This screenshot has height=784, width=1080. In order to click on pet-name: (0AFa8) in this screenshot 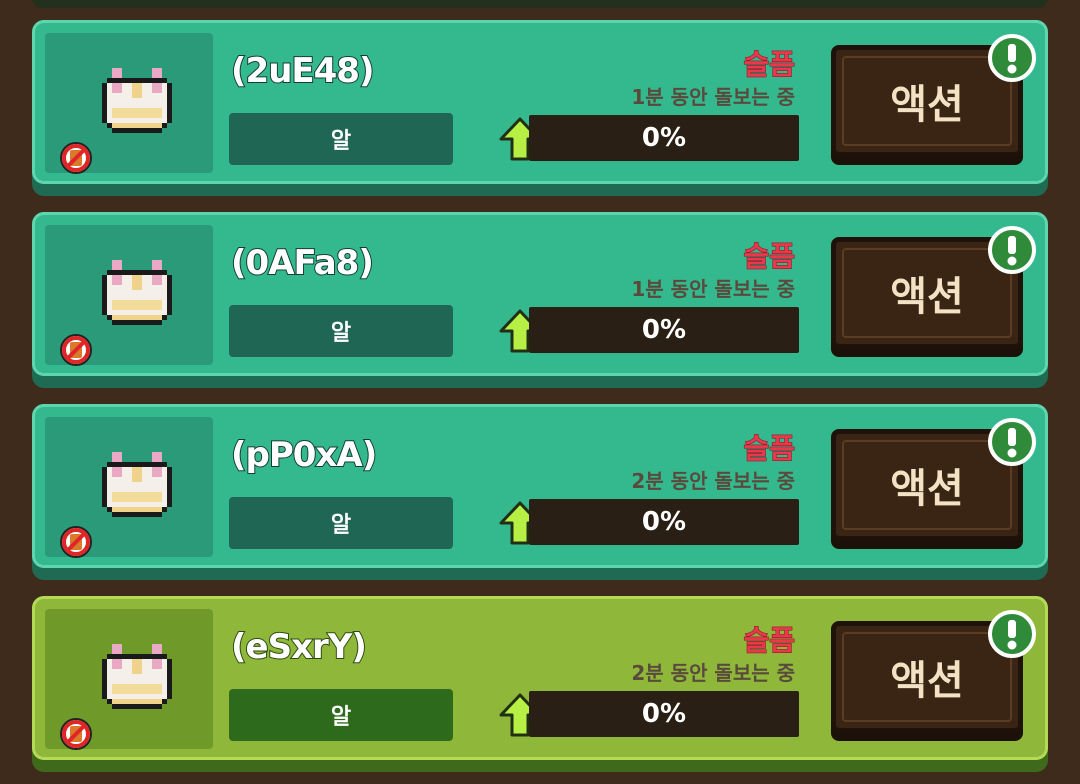, I will do `click(302, 263)`.